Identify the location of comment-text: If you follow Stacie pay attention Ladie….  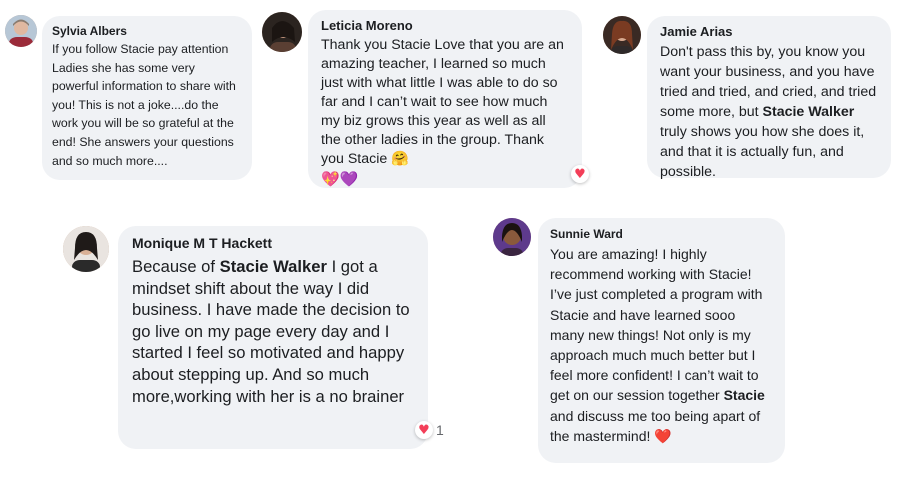
(144, 105).